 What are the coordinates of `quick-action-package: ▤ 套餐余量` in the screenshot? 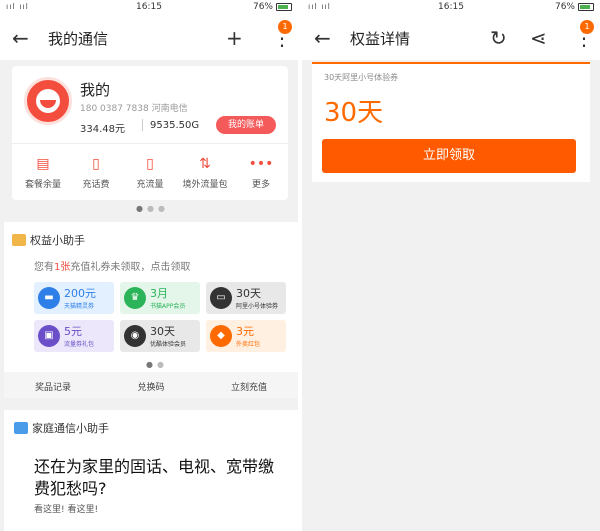 It's located at (43, 172).